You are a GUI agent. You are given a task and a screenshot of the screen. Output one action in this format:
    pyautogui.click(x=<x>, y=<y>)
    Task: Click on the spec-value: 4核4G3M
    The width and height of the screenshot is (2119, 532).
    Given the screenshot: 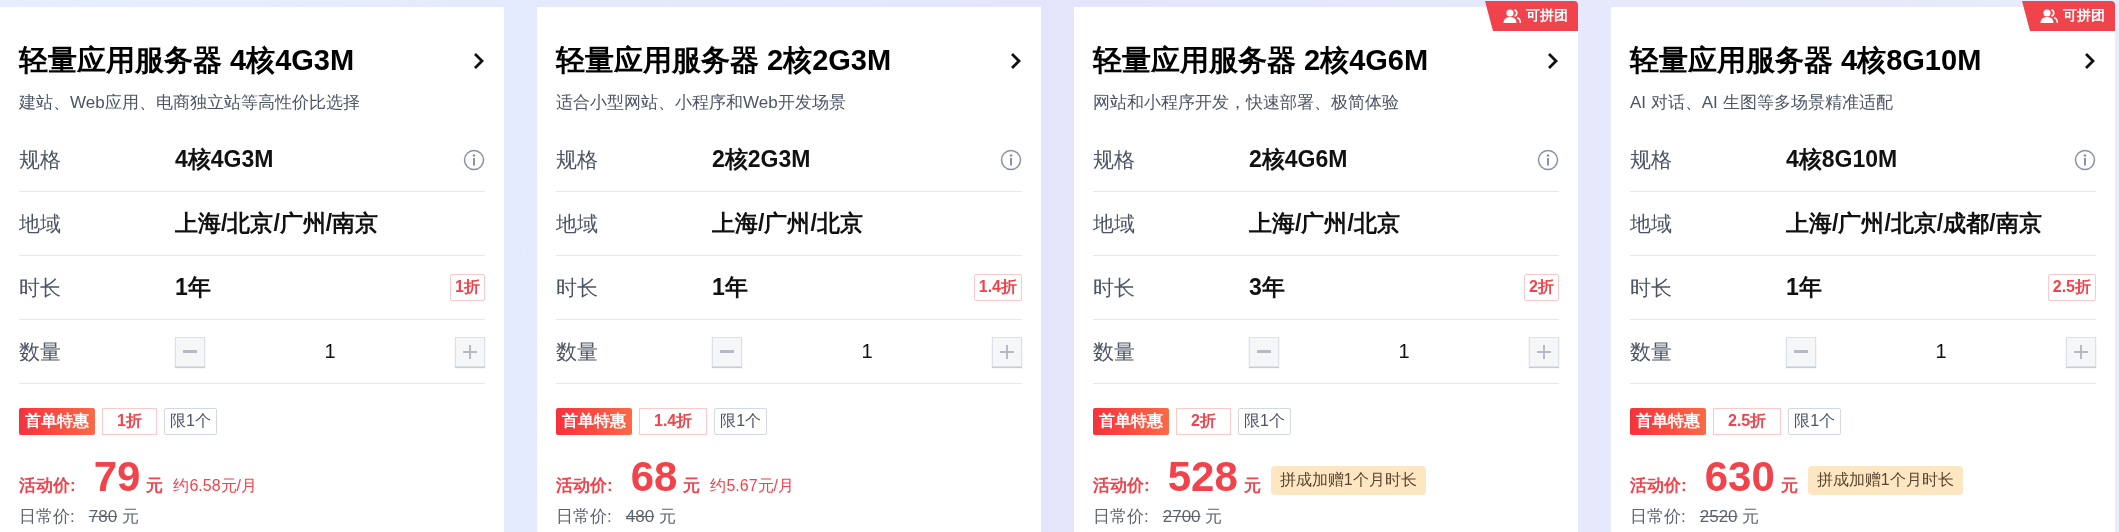 What is the action you would take?
    pyautogui.click(x=225, y=159)
    